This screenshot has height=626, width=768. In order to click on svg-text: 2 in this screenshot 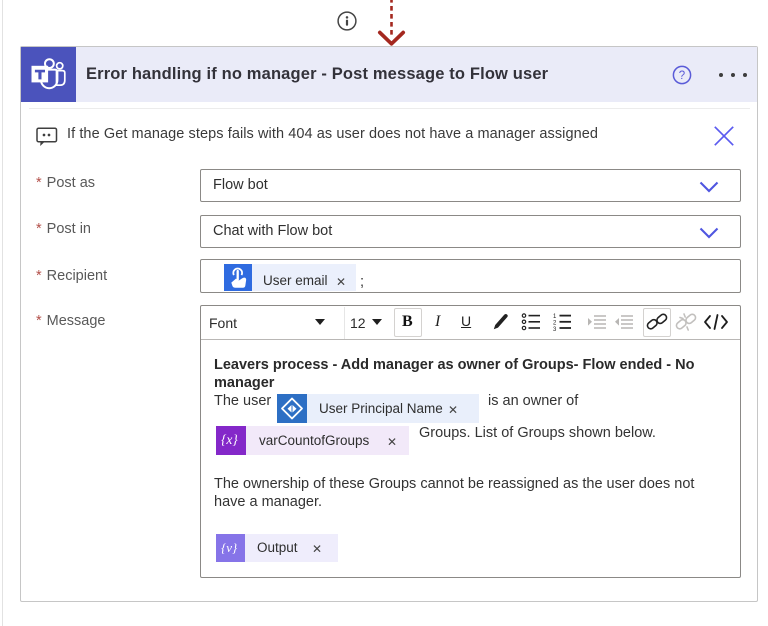, I will do `click(555, 323)`.